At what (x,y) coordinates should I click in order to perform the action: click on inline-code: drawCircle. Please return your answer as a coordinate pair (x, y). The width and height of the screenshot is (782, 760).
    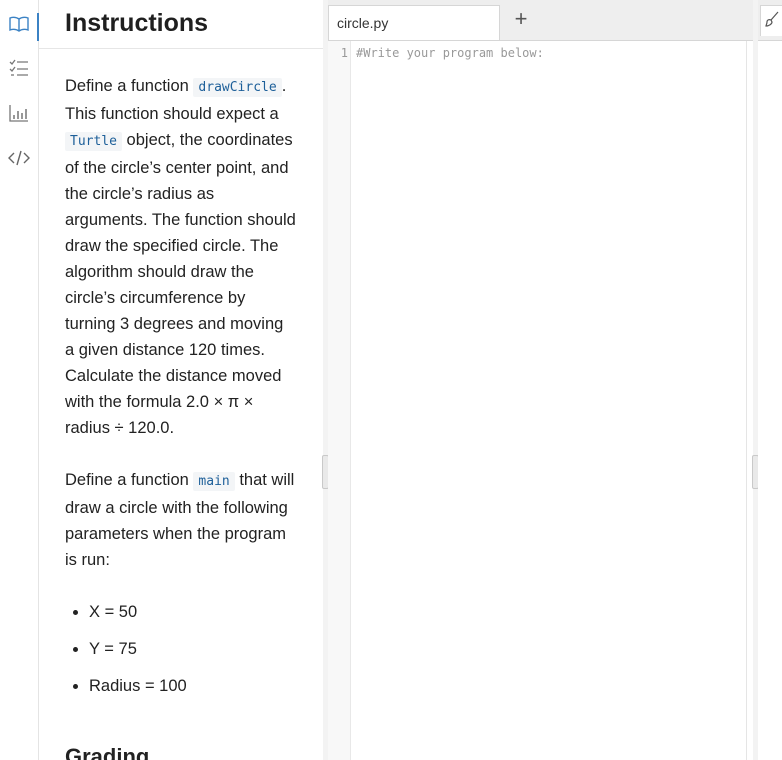
    Looking at the image, I should click on (237, 87).